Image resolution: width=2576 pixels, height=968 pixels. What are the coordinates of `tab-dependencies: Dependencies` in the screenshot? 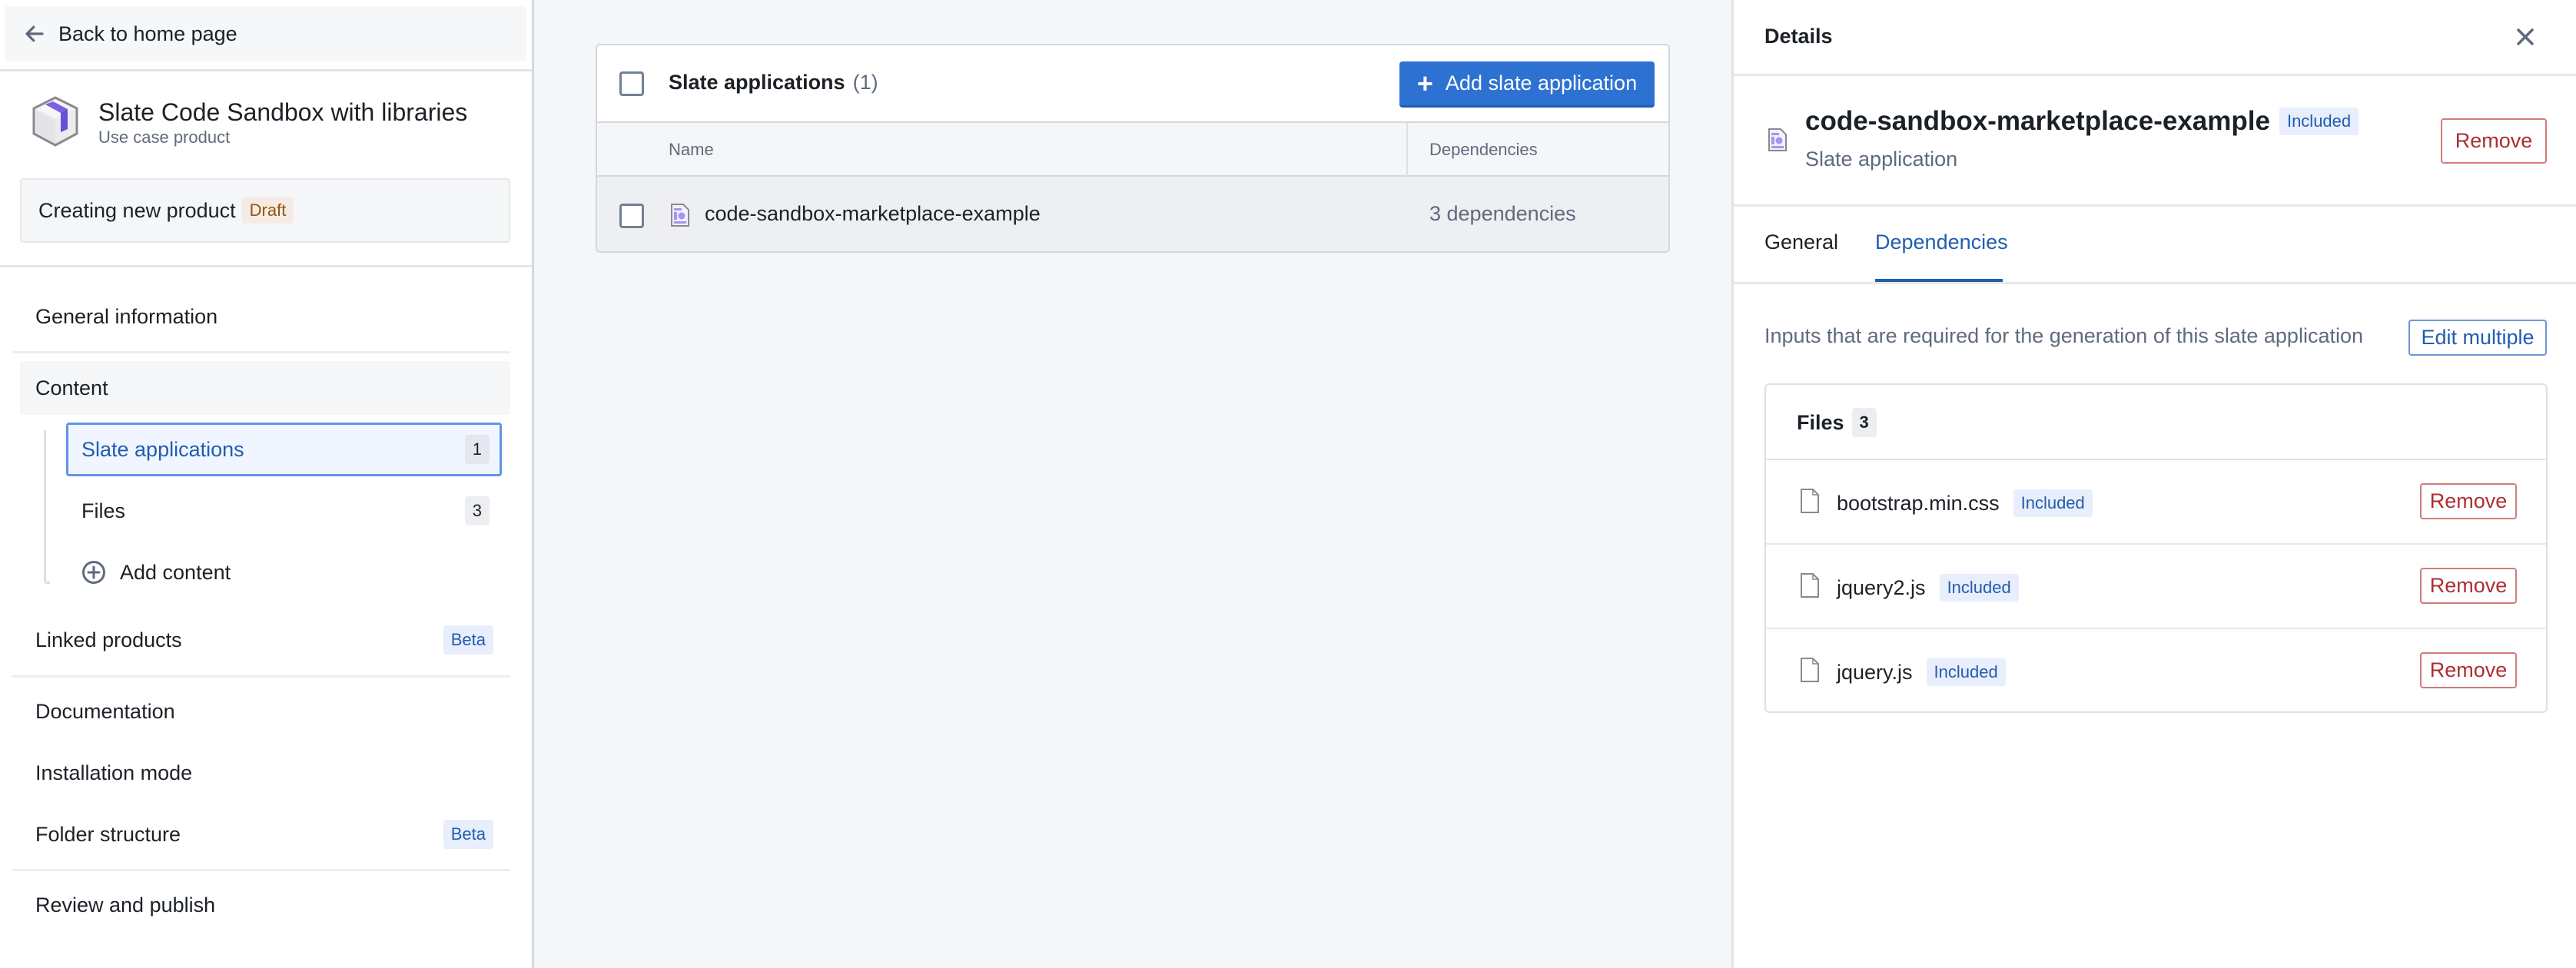 It's located at (1941, 242).